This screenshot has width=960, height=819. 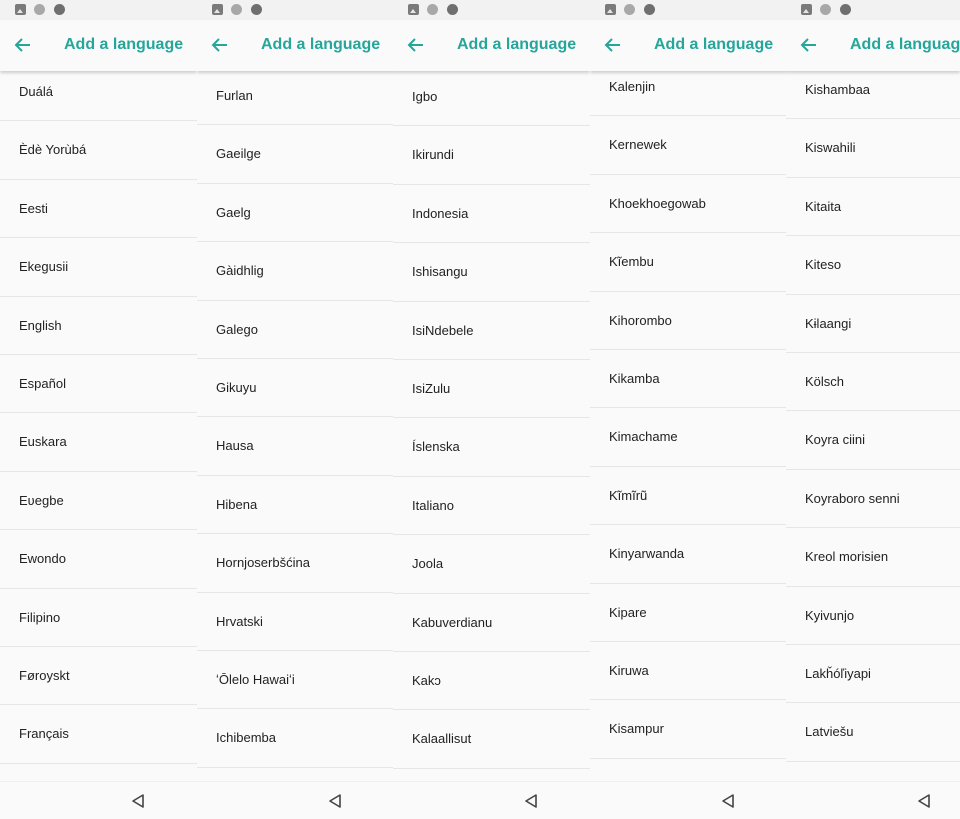 What do you see at coordinates (873, 732) in the screenshot?
I see `list-item: Latviešu` at bounding box center [873, 732].